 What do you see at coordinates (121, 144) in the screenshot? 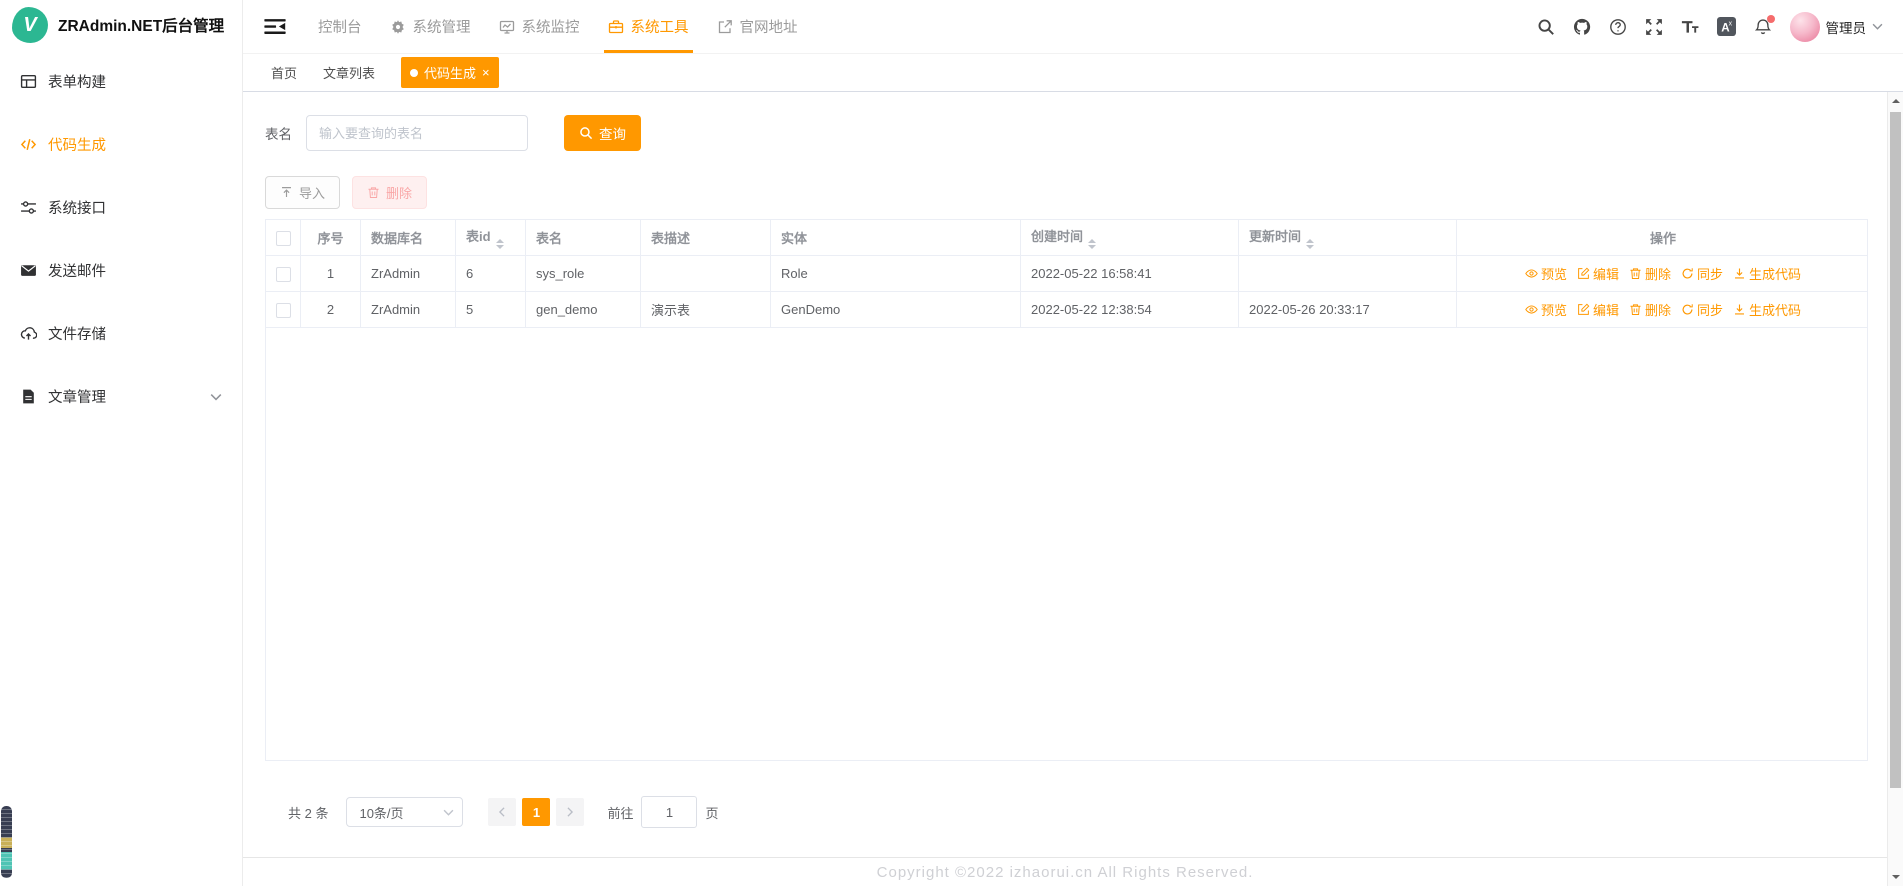
I see `sidebar-item-1: 代码生成` at bounding box center [121, 144].